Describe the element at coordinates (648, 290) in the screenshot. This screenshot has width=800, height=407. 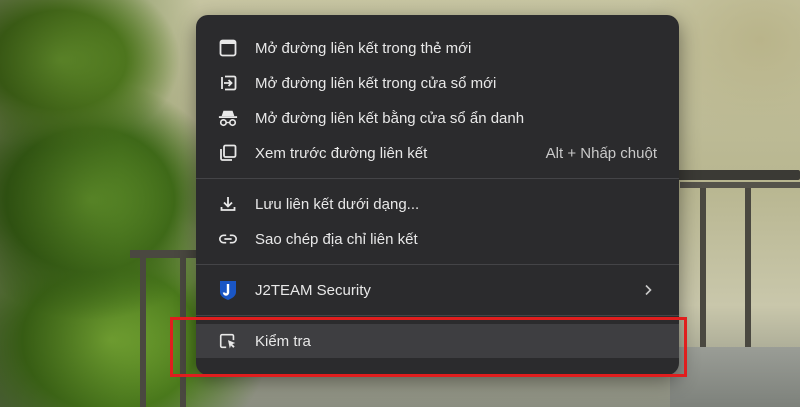
I see `chevron-right-icon` at that location.